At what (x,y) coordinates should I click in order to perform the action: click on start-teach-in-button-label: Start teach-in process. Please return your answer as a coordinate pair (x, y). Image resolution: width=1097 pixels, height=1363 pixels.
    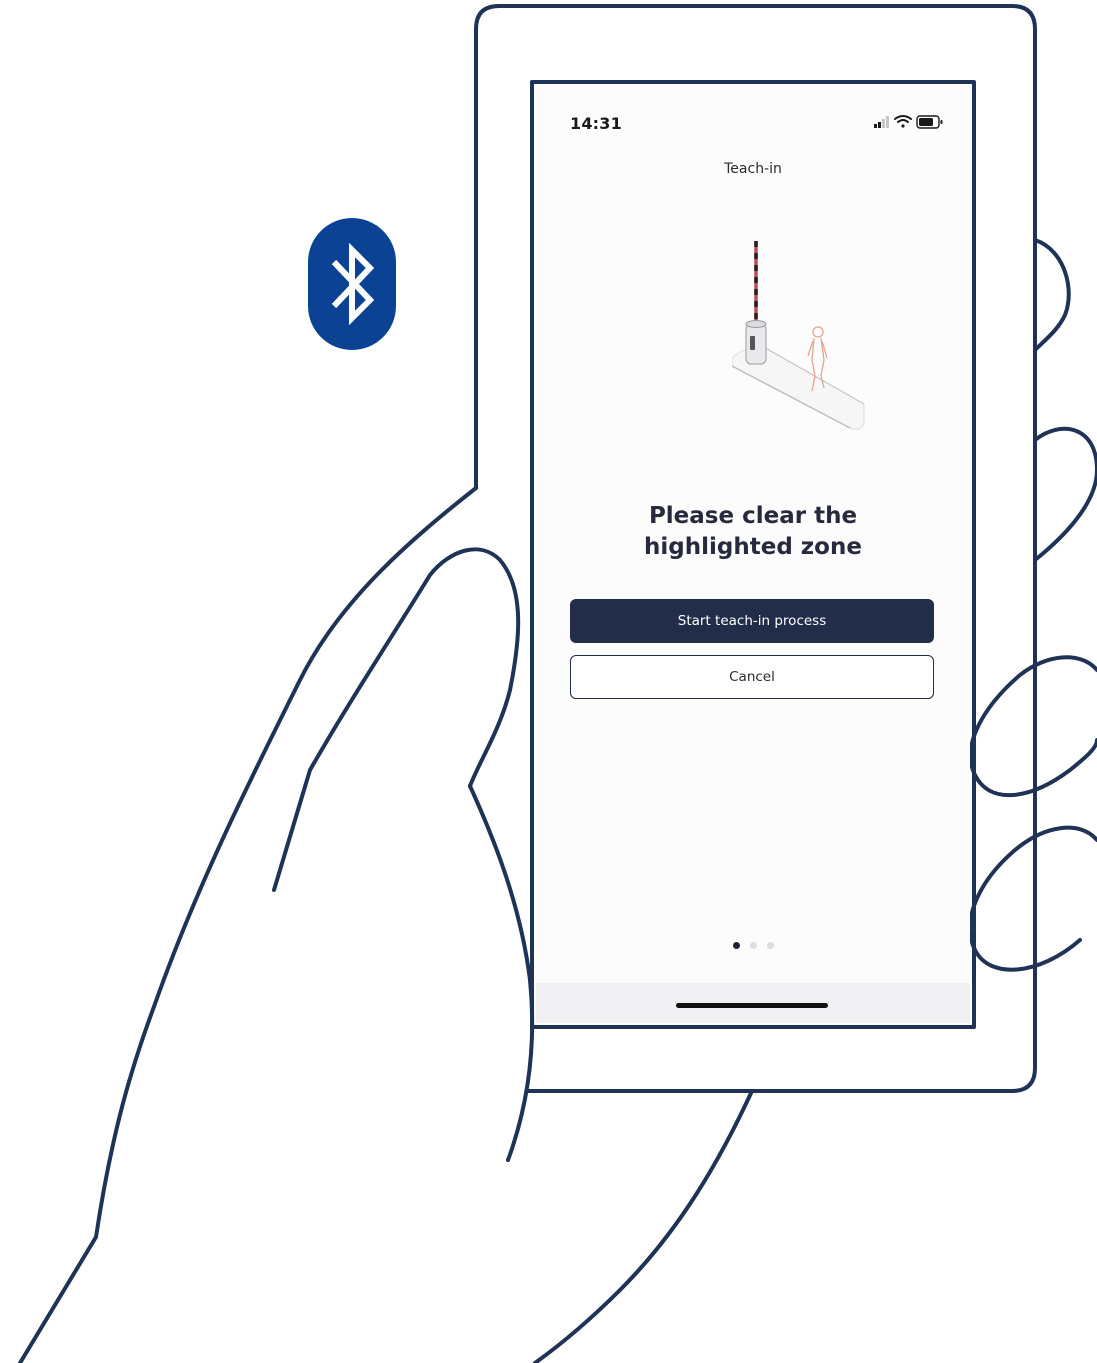
    Looking at the image, I should click on (752, 621).